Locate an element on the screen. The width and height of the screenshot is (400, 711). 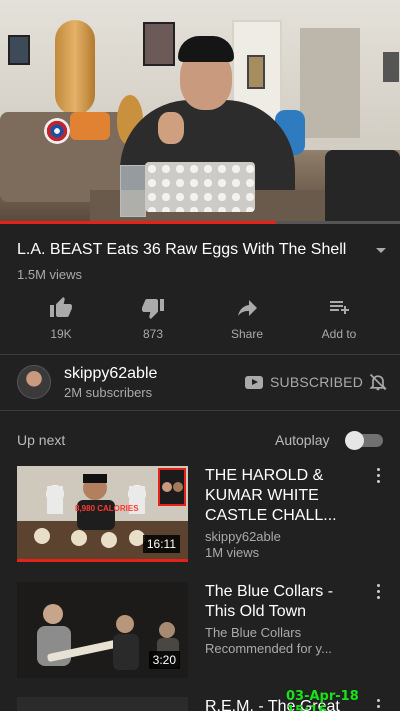
subscribed-label: SUBSCRIBED is located at coordinates (317, 382).